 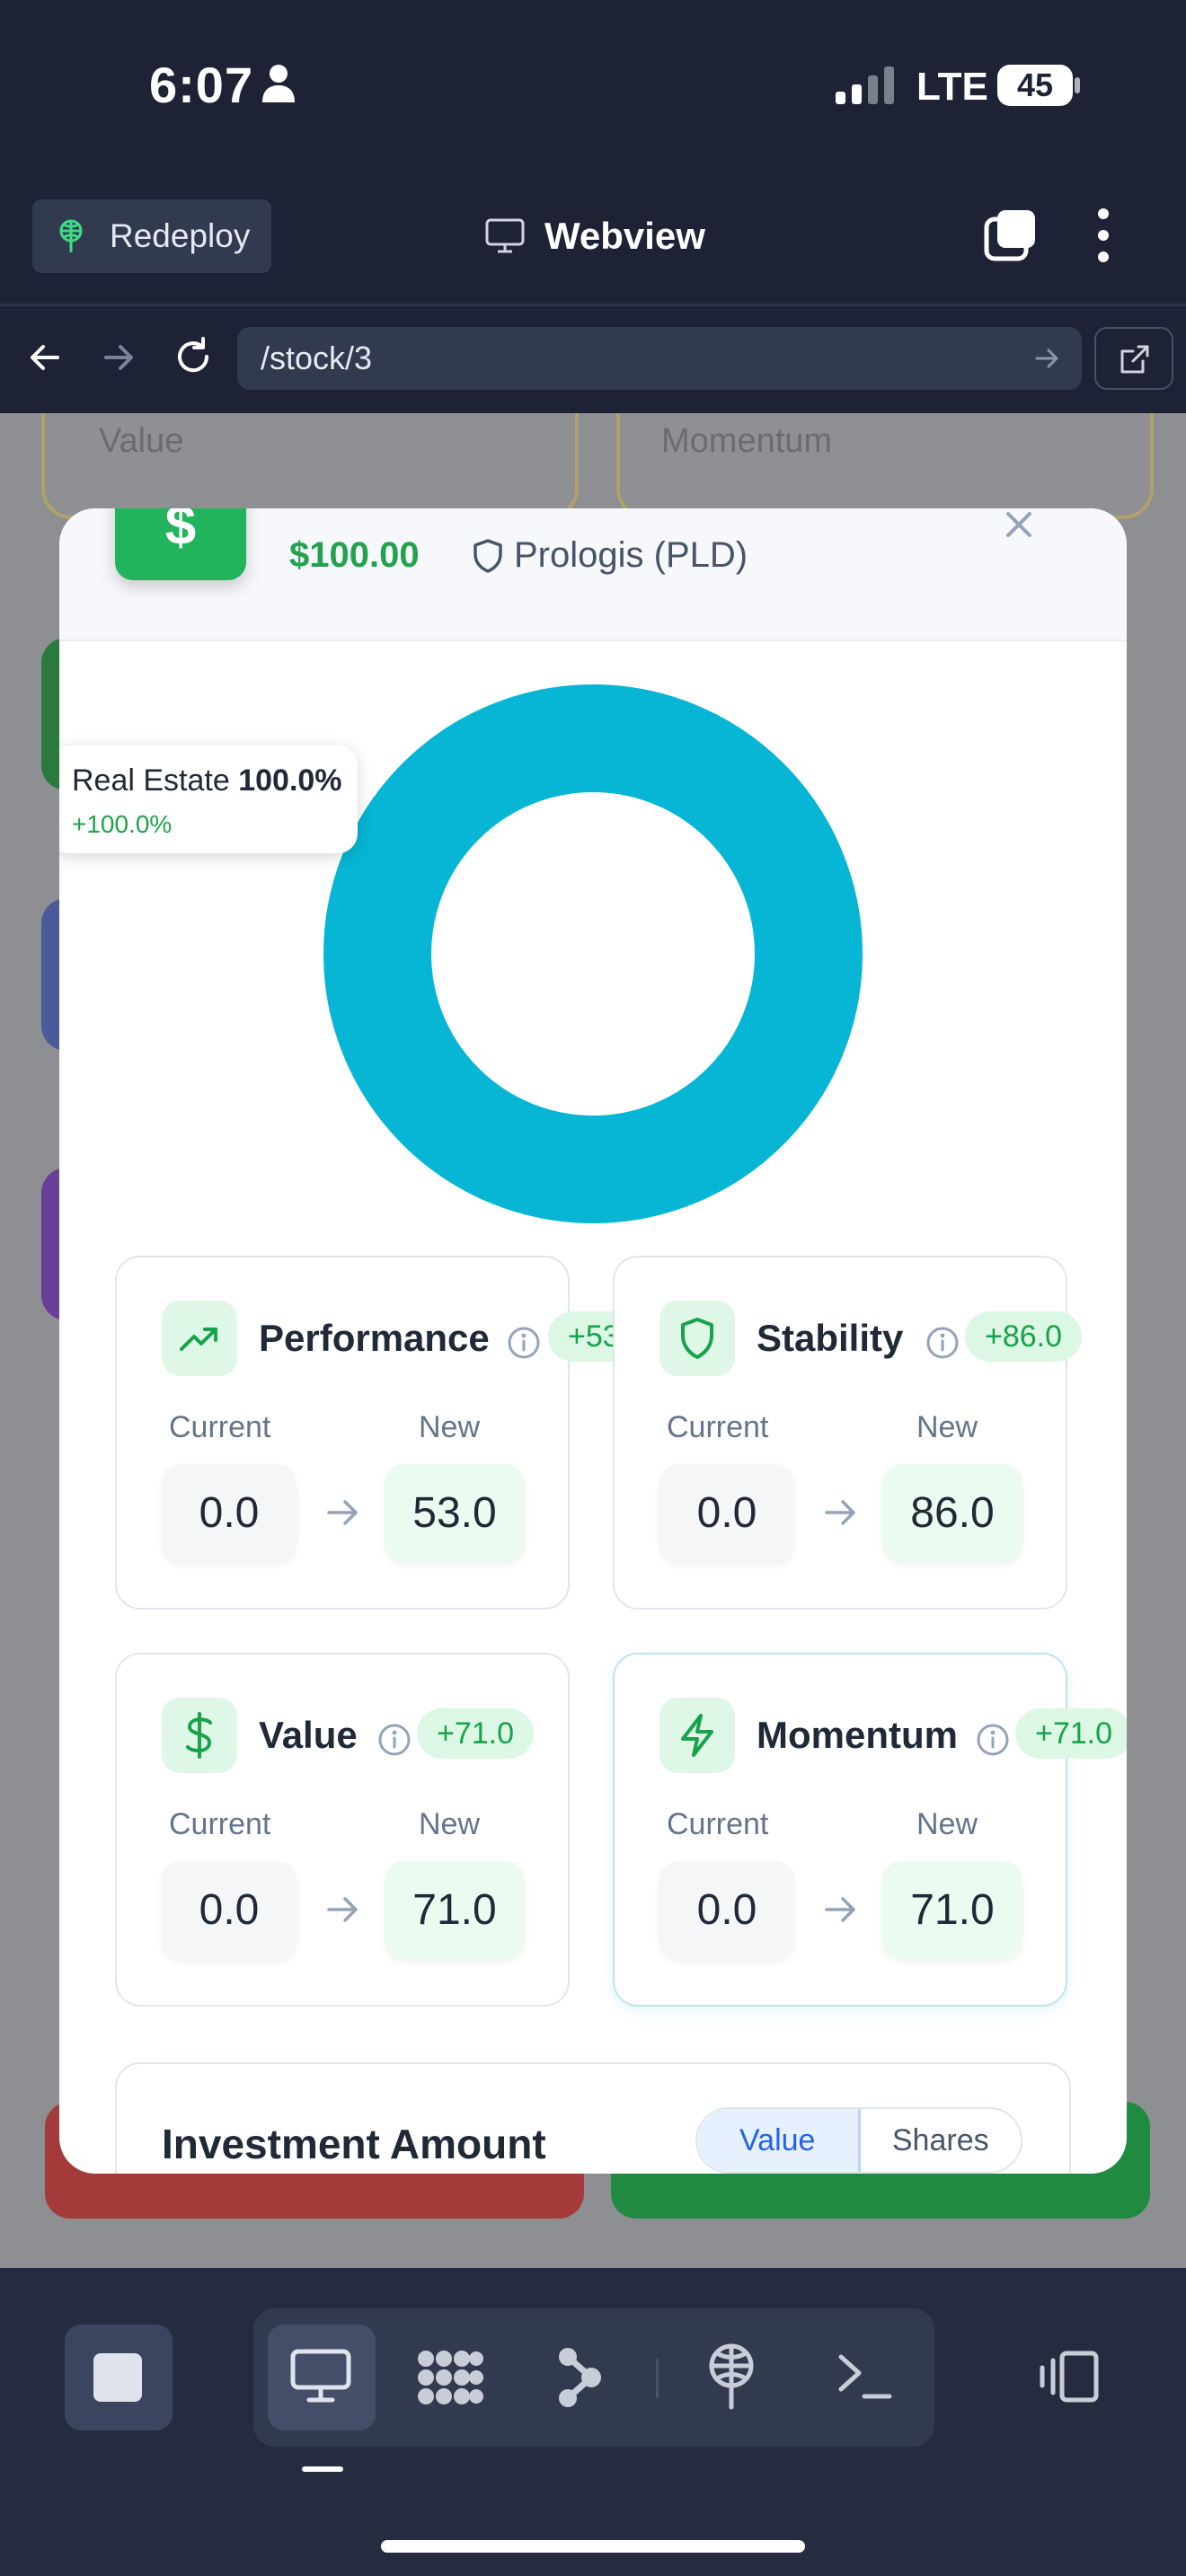 I want to click on metric-title: Value, so click(x=308, y=1735).